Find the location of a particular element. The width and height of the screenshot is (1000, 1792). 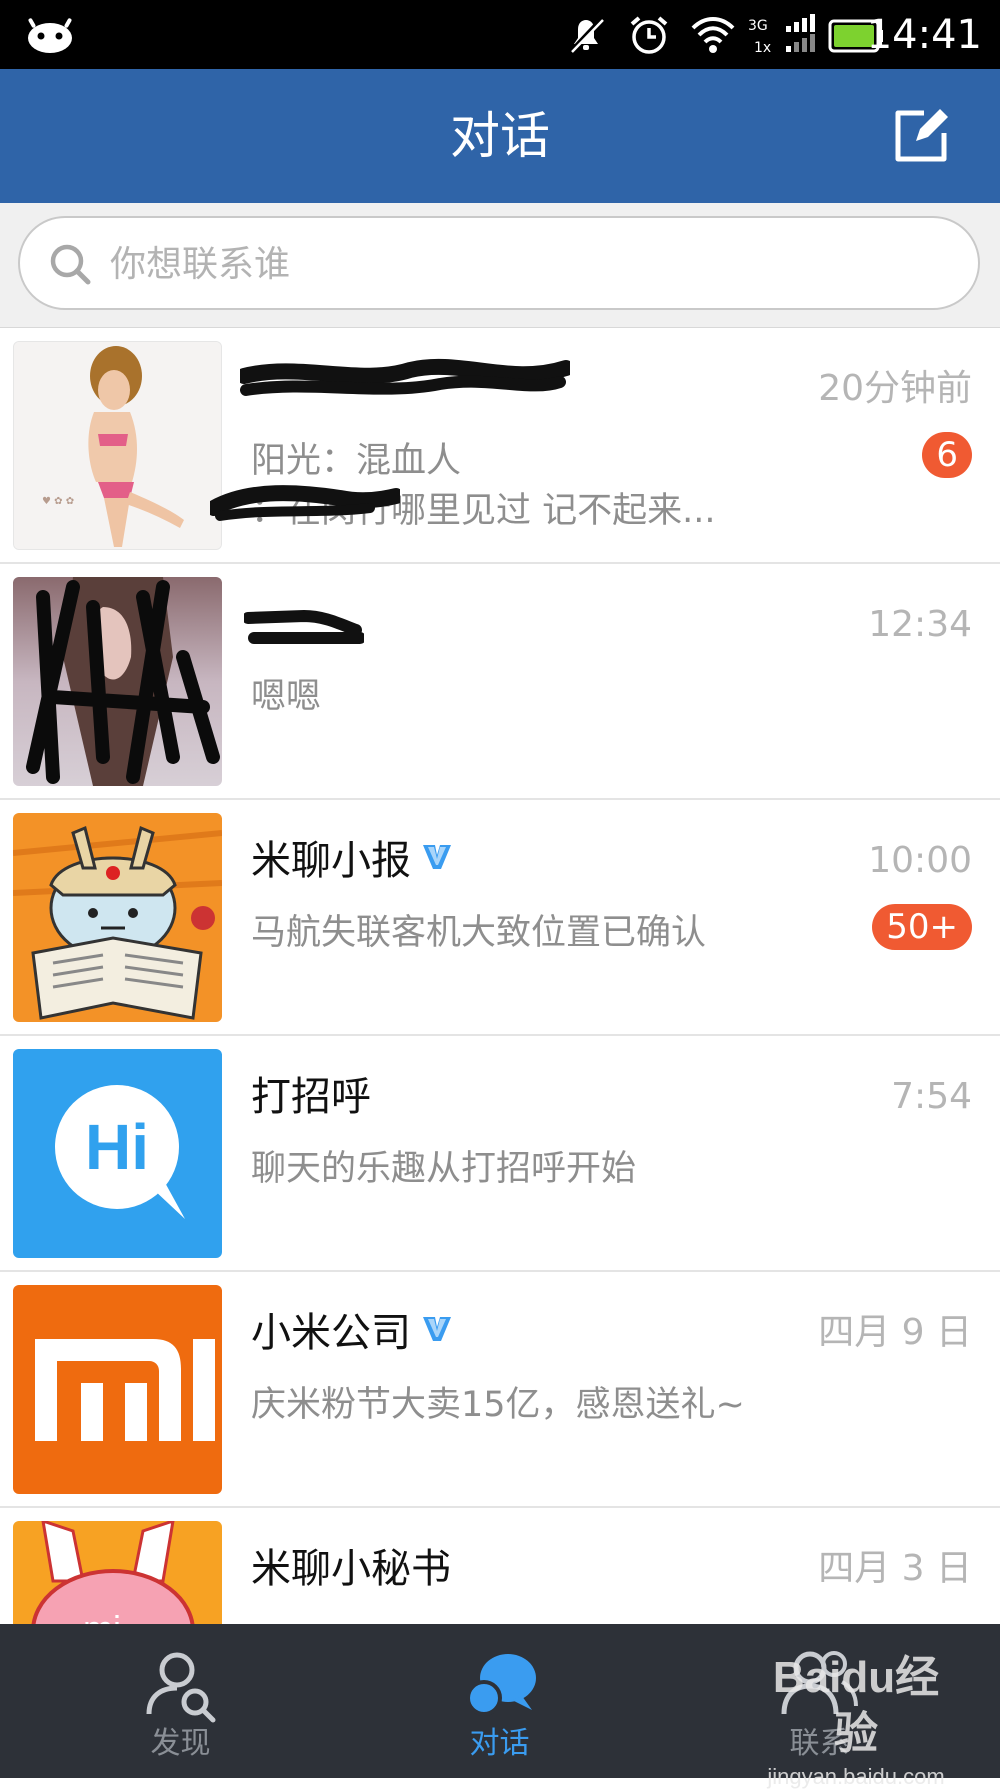

unread-badge: 6 is located at coordinates (947, 455).